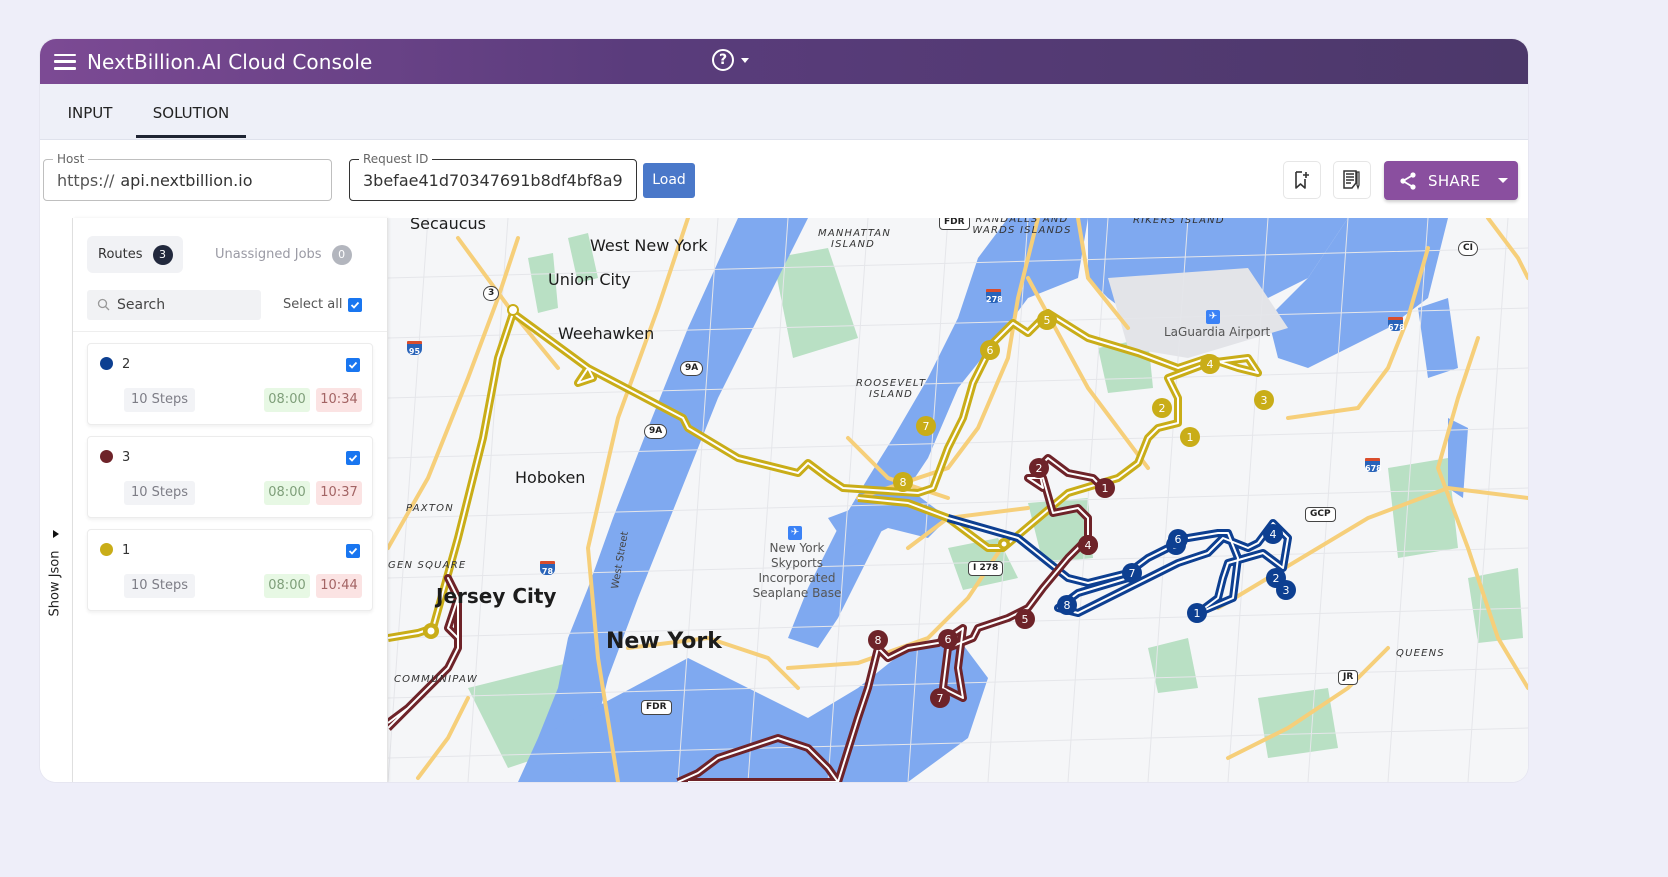  What do you see at coordinates (784, 112) in the screenshot?
I see `tab-bar: INPUT SOLUTION` at bounding box center [784, 112].